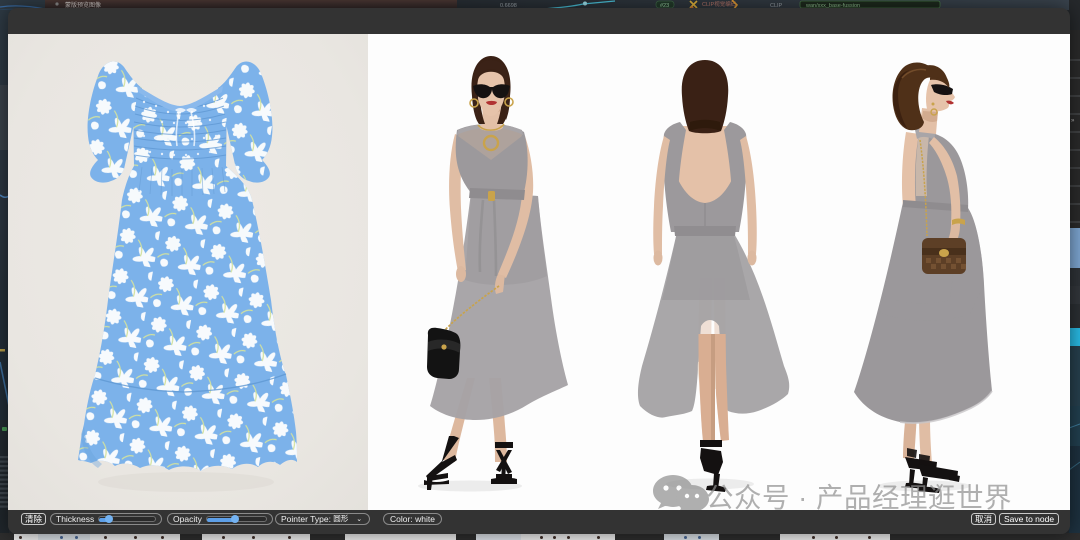  What do you see at coordinates (719, 4) in the screenshot?
I see `svg-text: CLIP视觉编码` at bounding box center [719, 4].